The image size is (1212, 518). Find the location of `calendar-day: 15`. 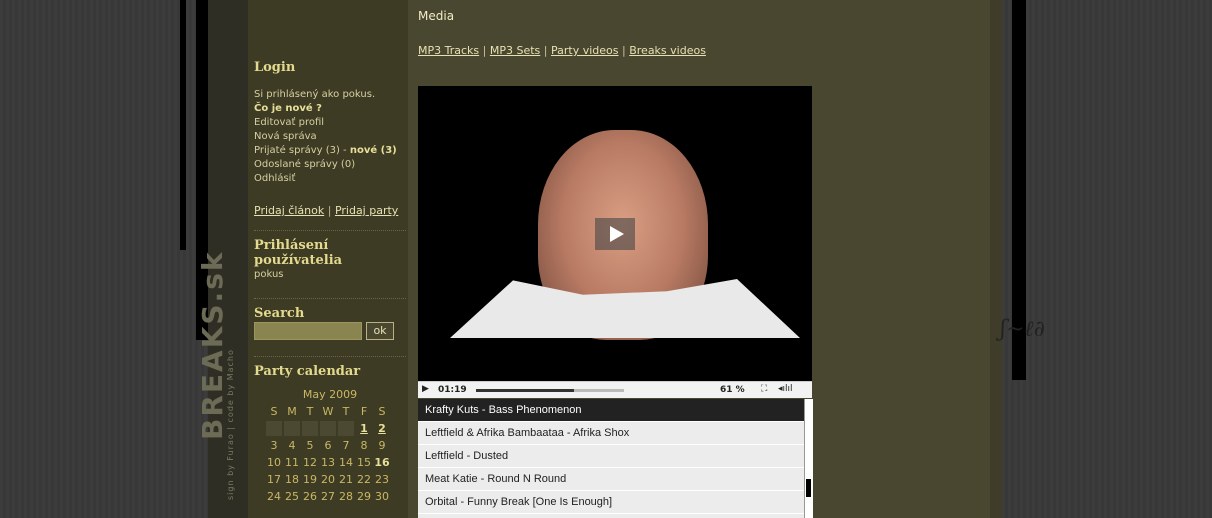

calendar-day: 15 is located at coordinates (364, 462).